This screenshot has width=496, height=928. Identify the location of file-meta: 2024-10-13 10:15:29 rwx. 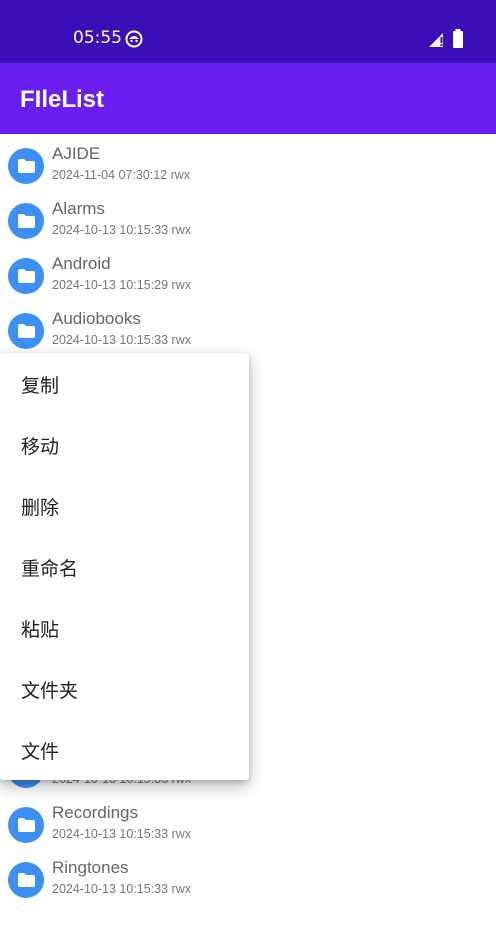
(121, 285).